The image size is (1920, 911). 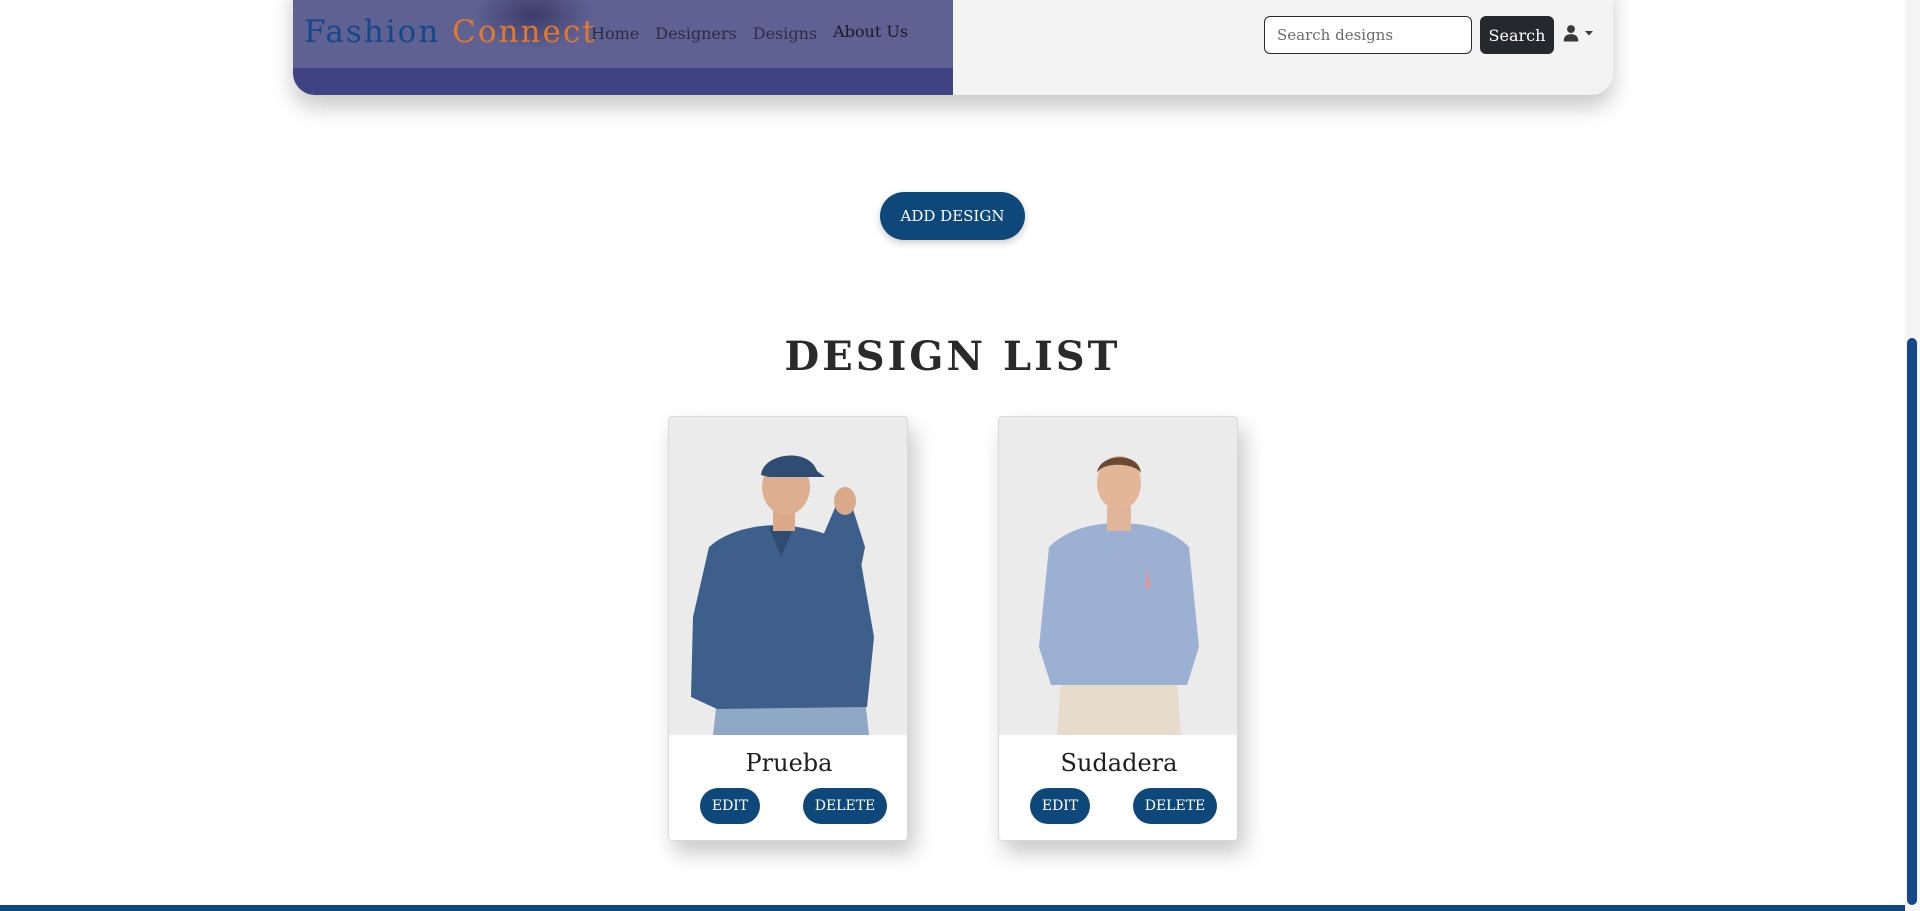 I want to click on nav-designs: Designs, so click(x=785, y=33).